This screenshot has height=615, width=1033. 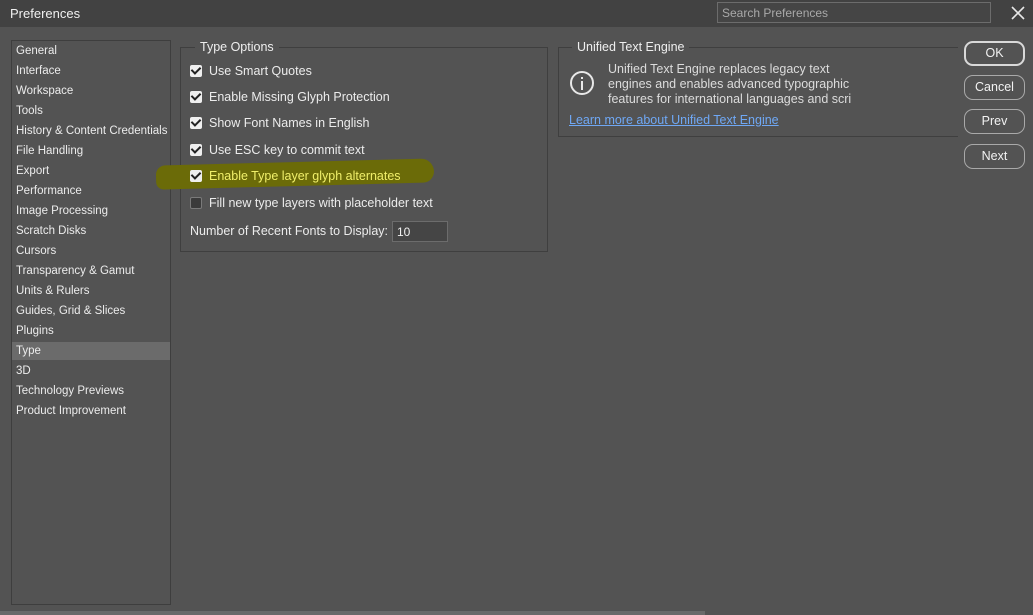 I want to click on checkbox-placeholder-text, so click(x=196, y=203).